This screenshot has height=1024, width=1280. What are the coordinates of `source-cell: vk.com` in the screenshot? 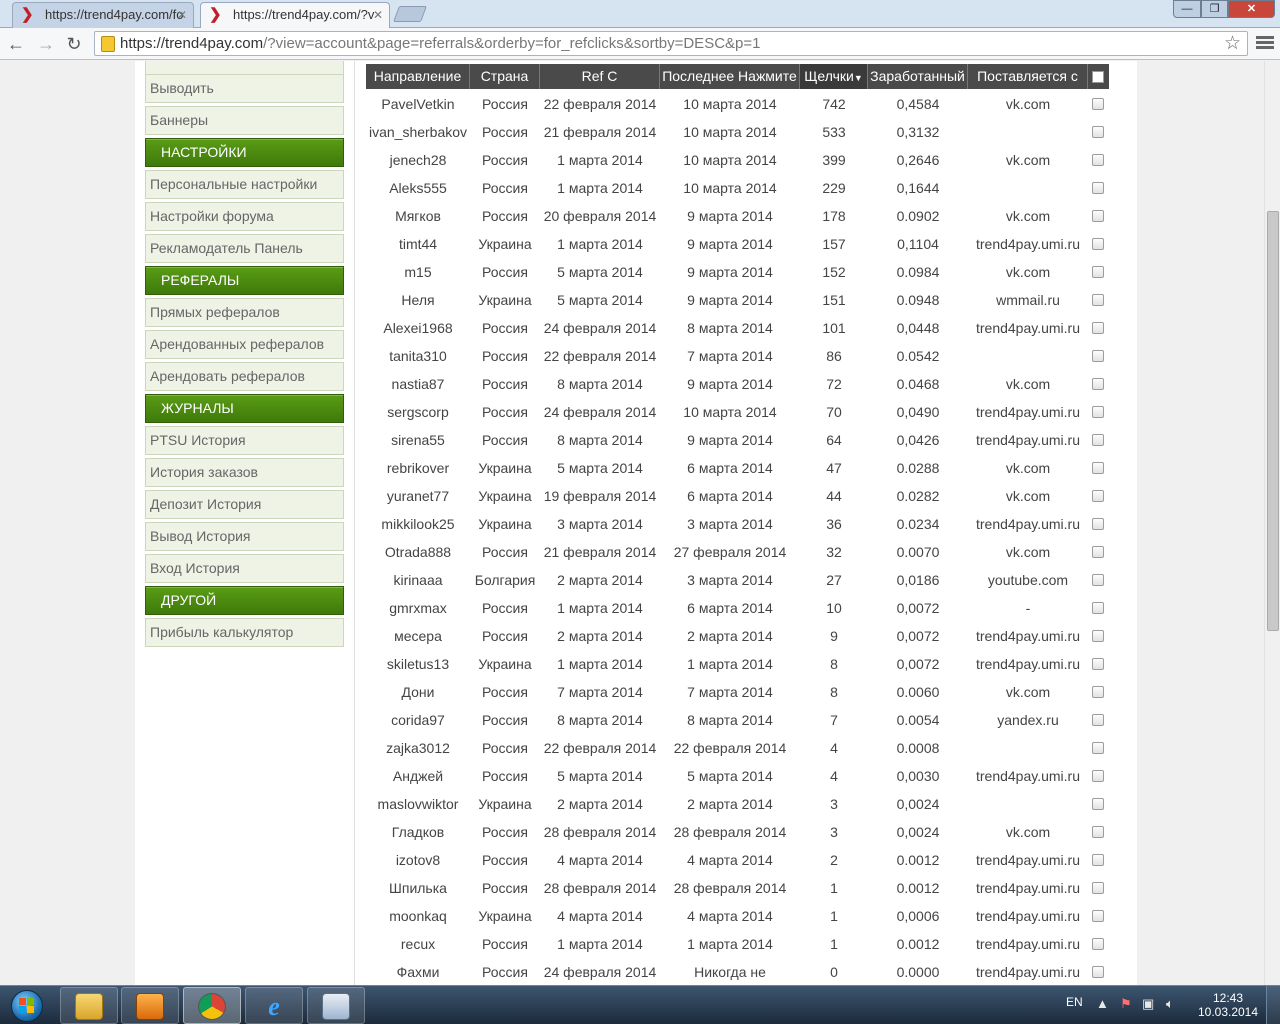 It's located at (1028, 104).